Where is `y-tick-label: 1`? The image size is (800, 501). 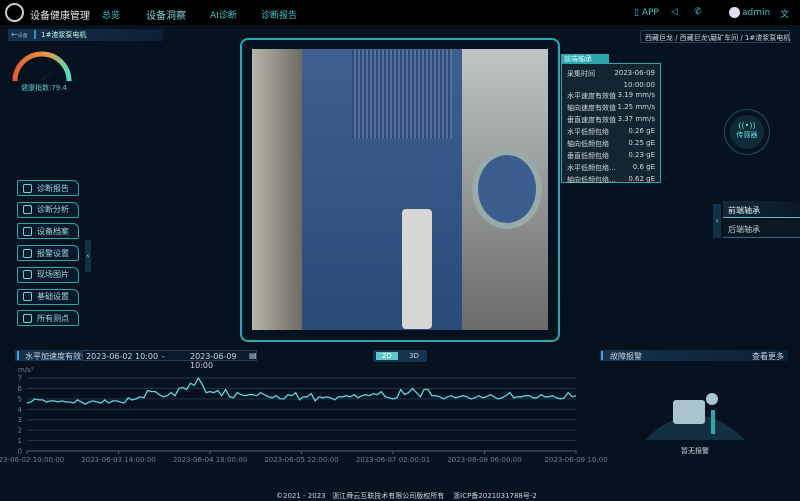
y-tick-label: 1 is located at coordinates (20, 441).